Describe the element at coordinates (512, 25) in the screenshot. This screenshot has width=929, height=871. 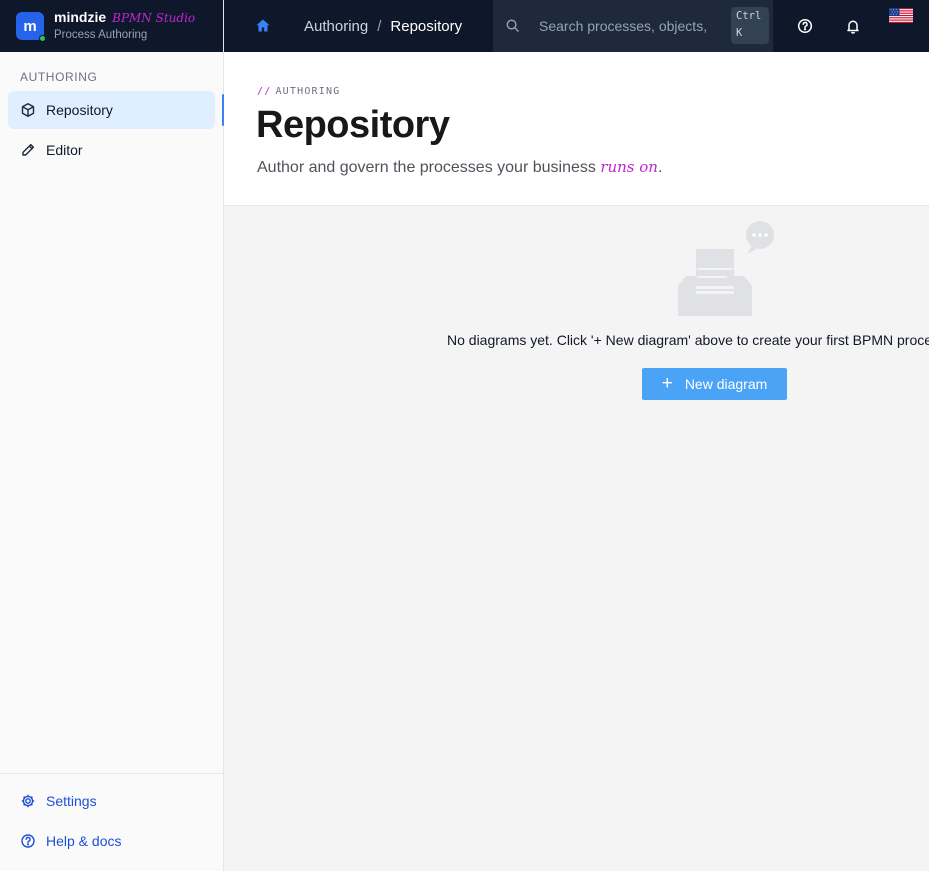
I see `search-icon` at that location.